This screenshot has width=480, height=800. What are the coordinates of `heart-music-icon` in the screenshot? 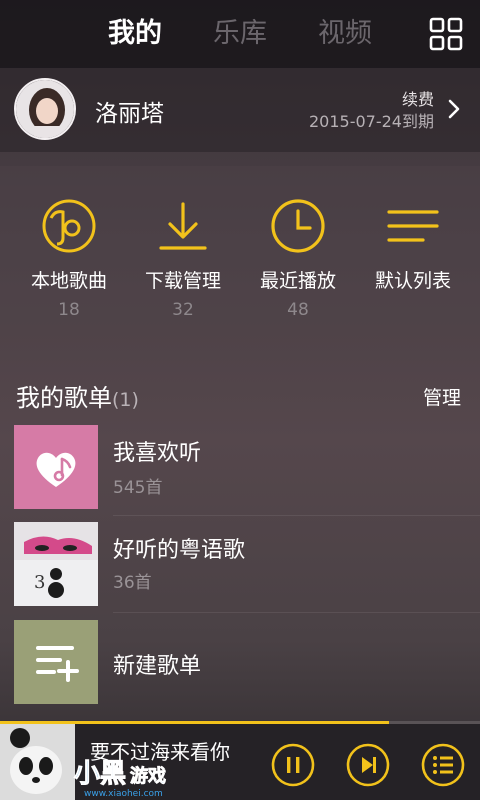 It's located at (56, 467).